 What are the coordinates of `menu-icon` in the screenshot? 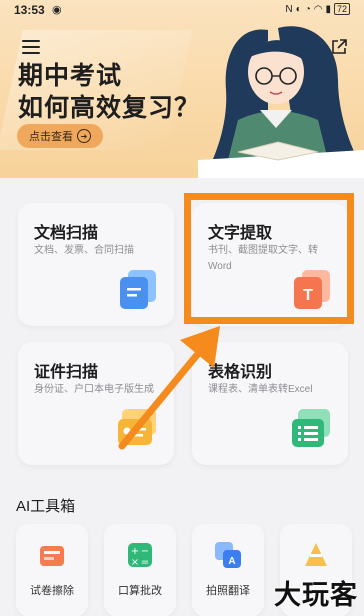 It's located at (31, 47).